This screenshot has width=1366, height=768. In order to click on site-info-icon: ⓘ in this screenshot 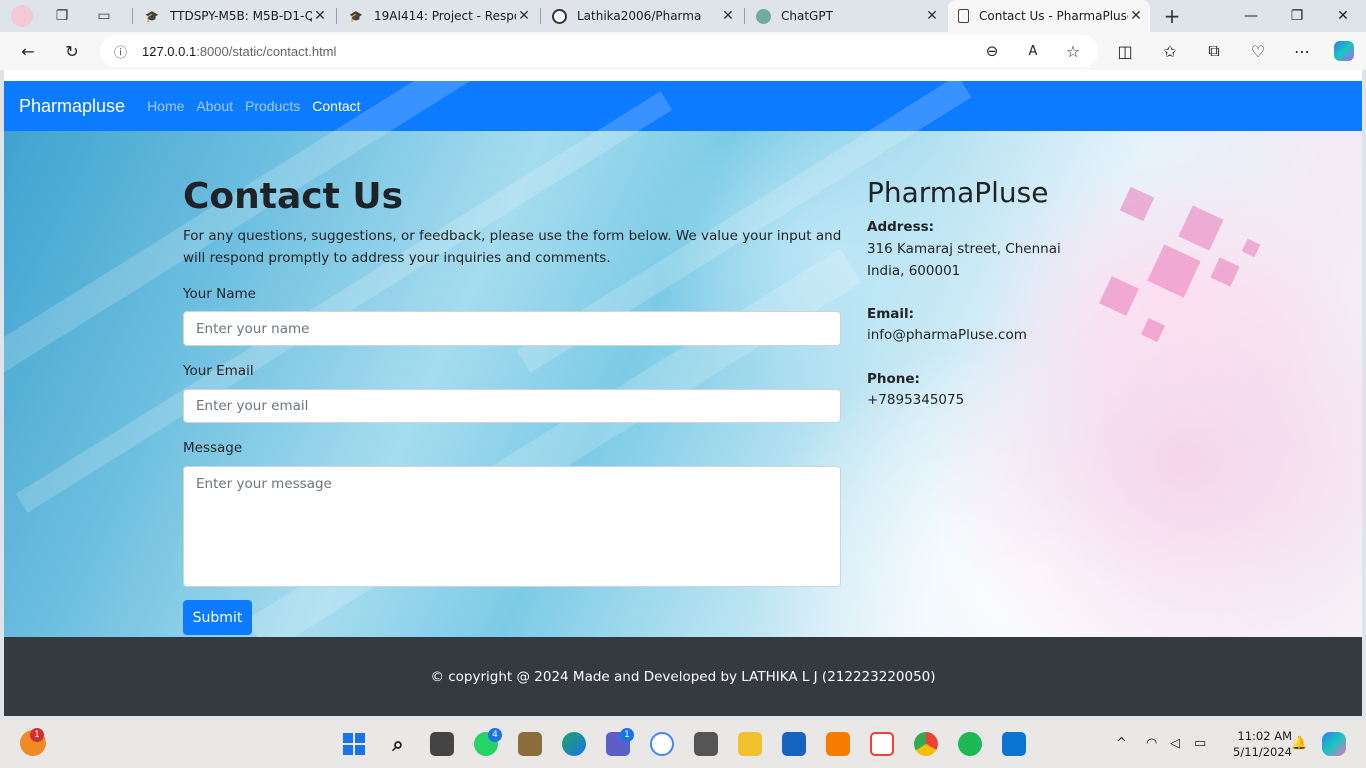, I will do `click(128, 51)`.